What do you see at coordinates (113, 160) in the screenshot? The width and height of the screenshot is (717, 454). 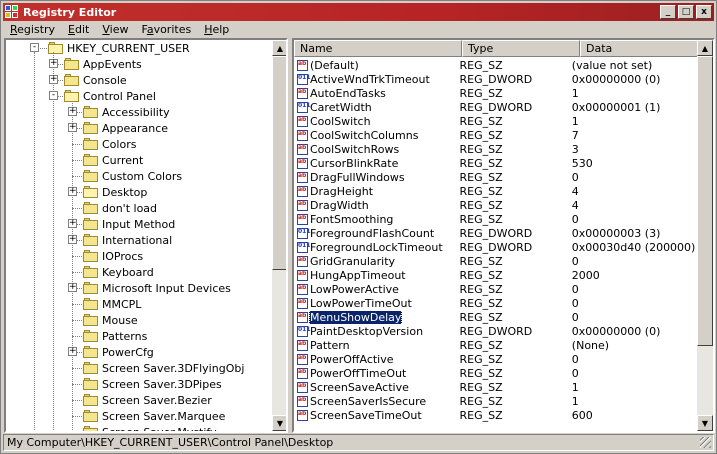 I see `tree-item-current: Current` at bounding box center [113, 160].